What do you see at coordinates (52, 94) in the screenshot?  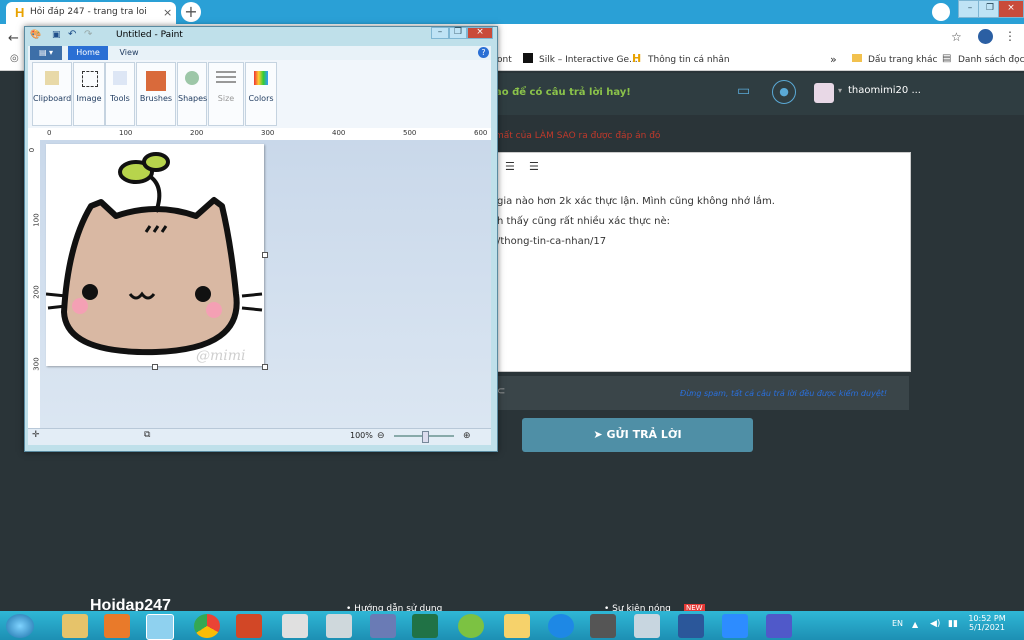 I see `group-clipboard: Clipboard` at bounding box center [52, 94].